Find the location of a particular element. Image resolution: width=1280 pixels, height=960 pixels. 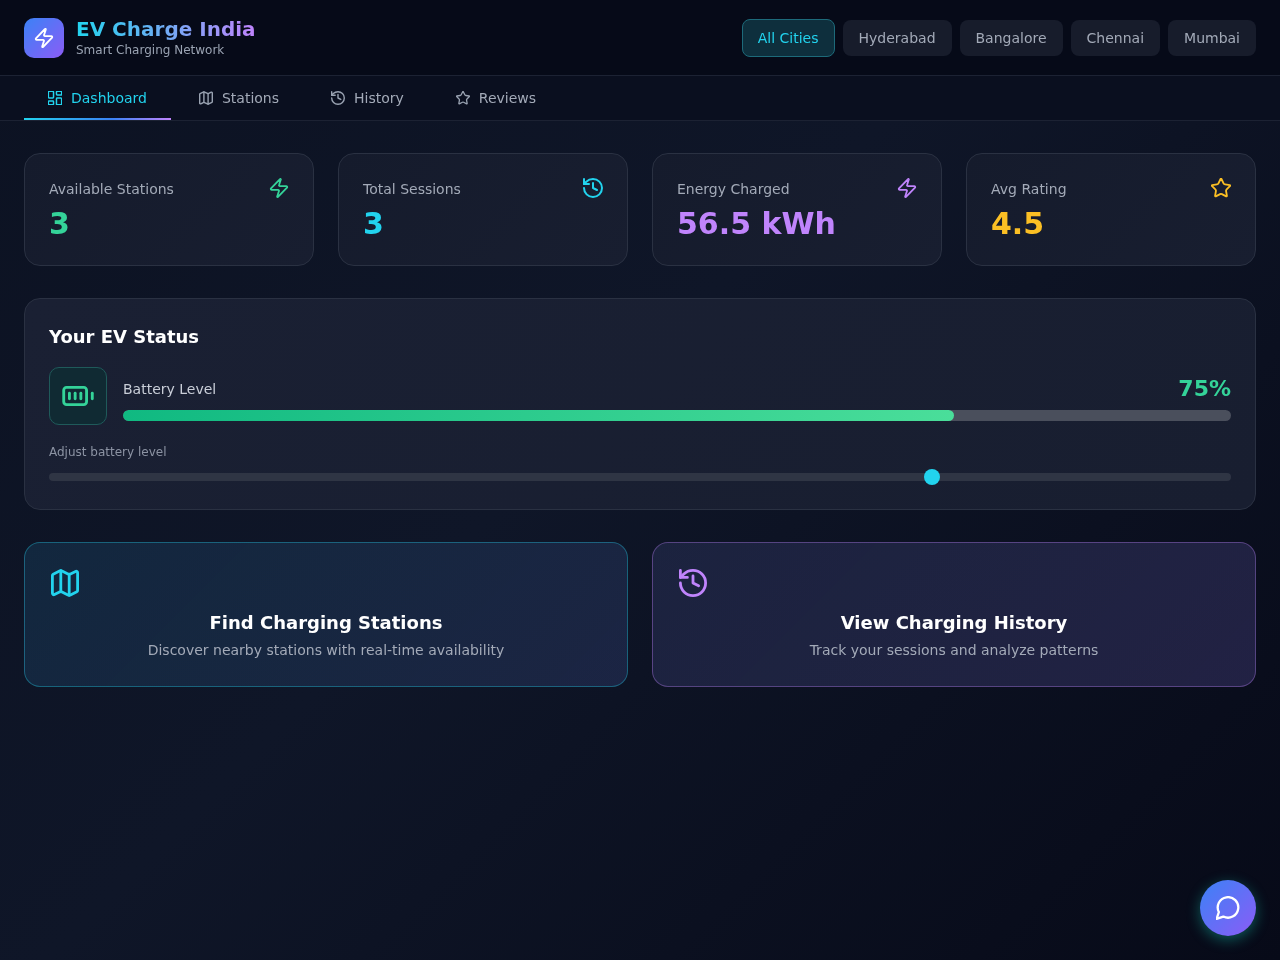

stat-label: Energy Charged is located at coordinates (733, 189).